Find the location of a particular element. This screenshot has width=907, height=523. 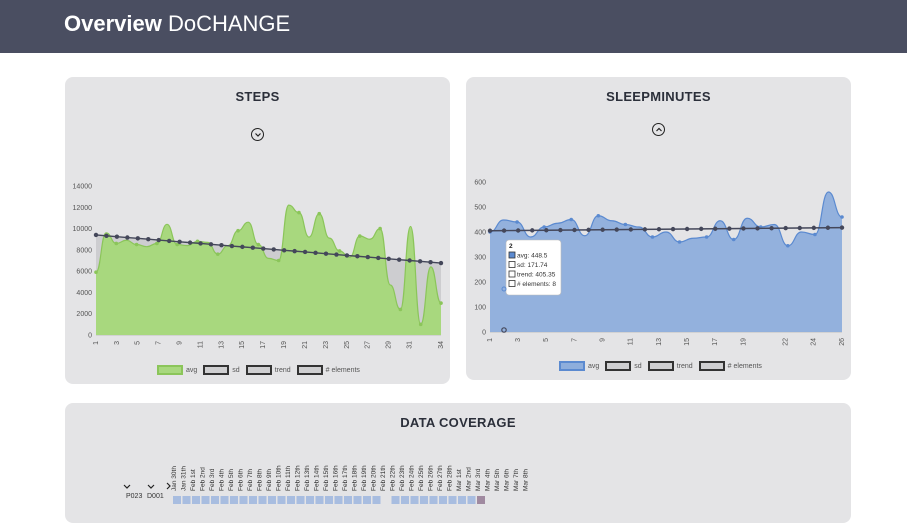

y-tick-label: 6000 is located at coordinates (84, 272).